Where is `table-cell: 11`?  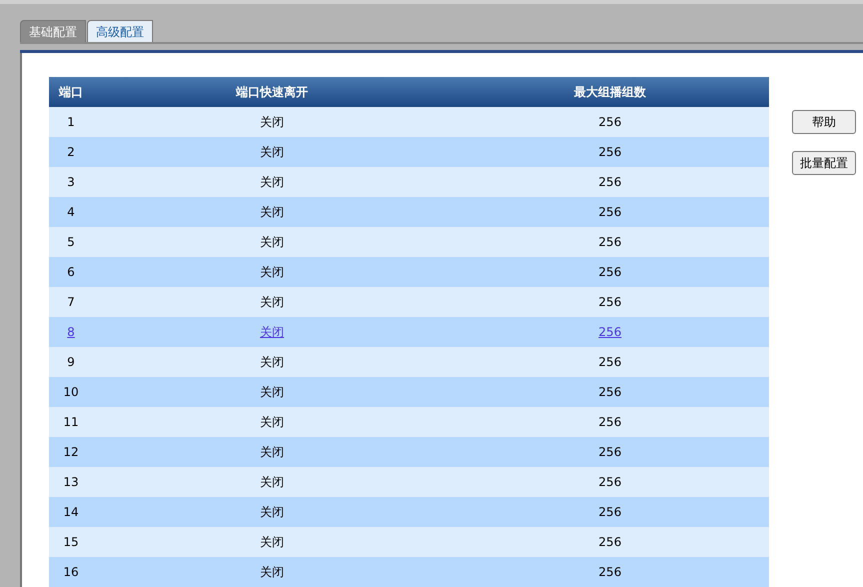
table-cell: 11 is located at coordinates (71, 422).